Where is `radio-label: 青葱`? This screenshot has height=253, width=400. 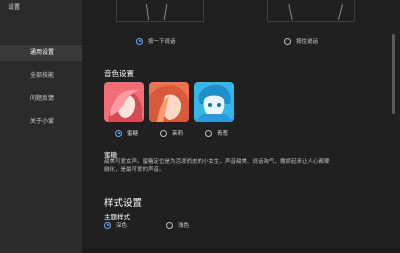 radio-label: 青葱 is located at coordinates (223, 134).